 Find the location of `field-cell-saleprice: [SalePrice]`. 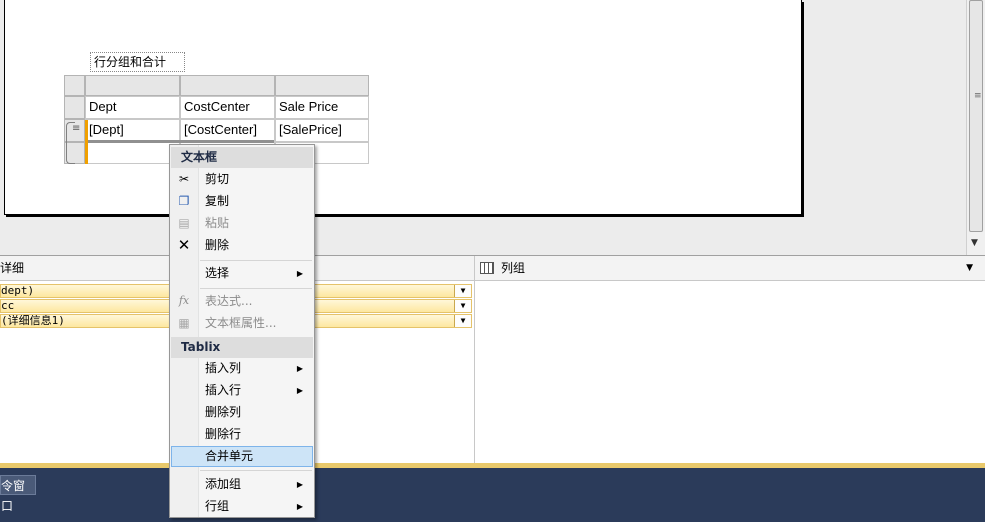

field-cell-saleprice: [SalePrice] is located at coordinates (322, 130).